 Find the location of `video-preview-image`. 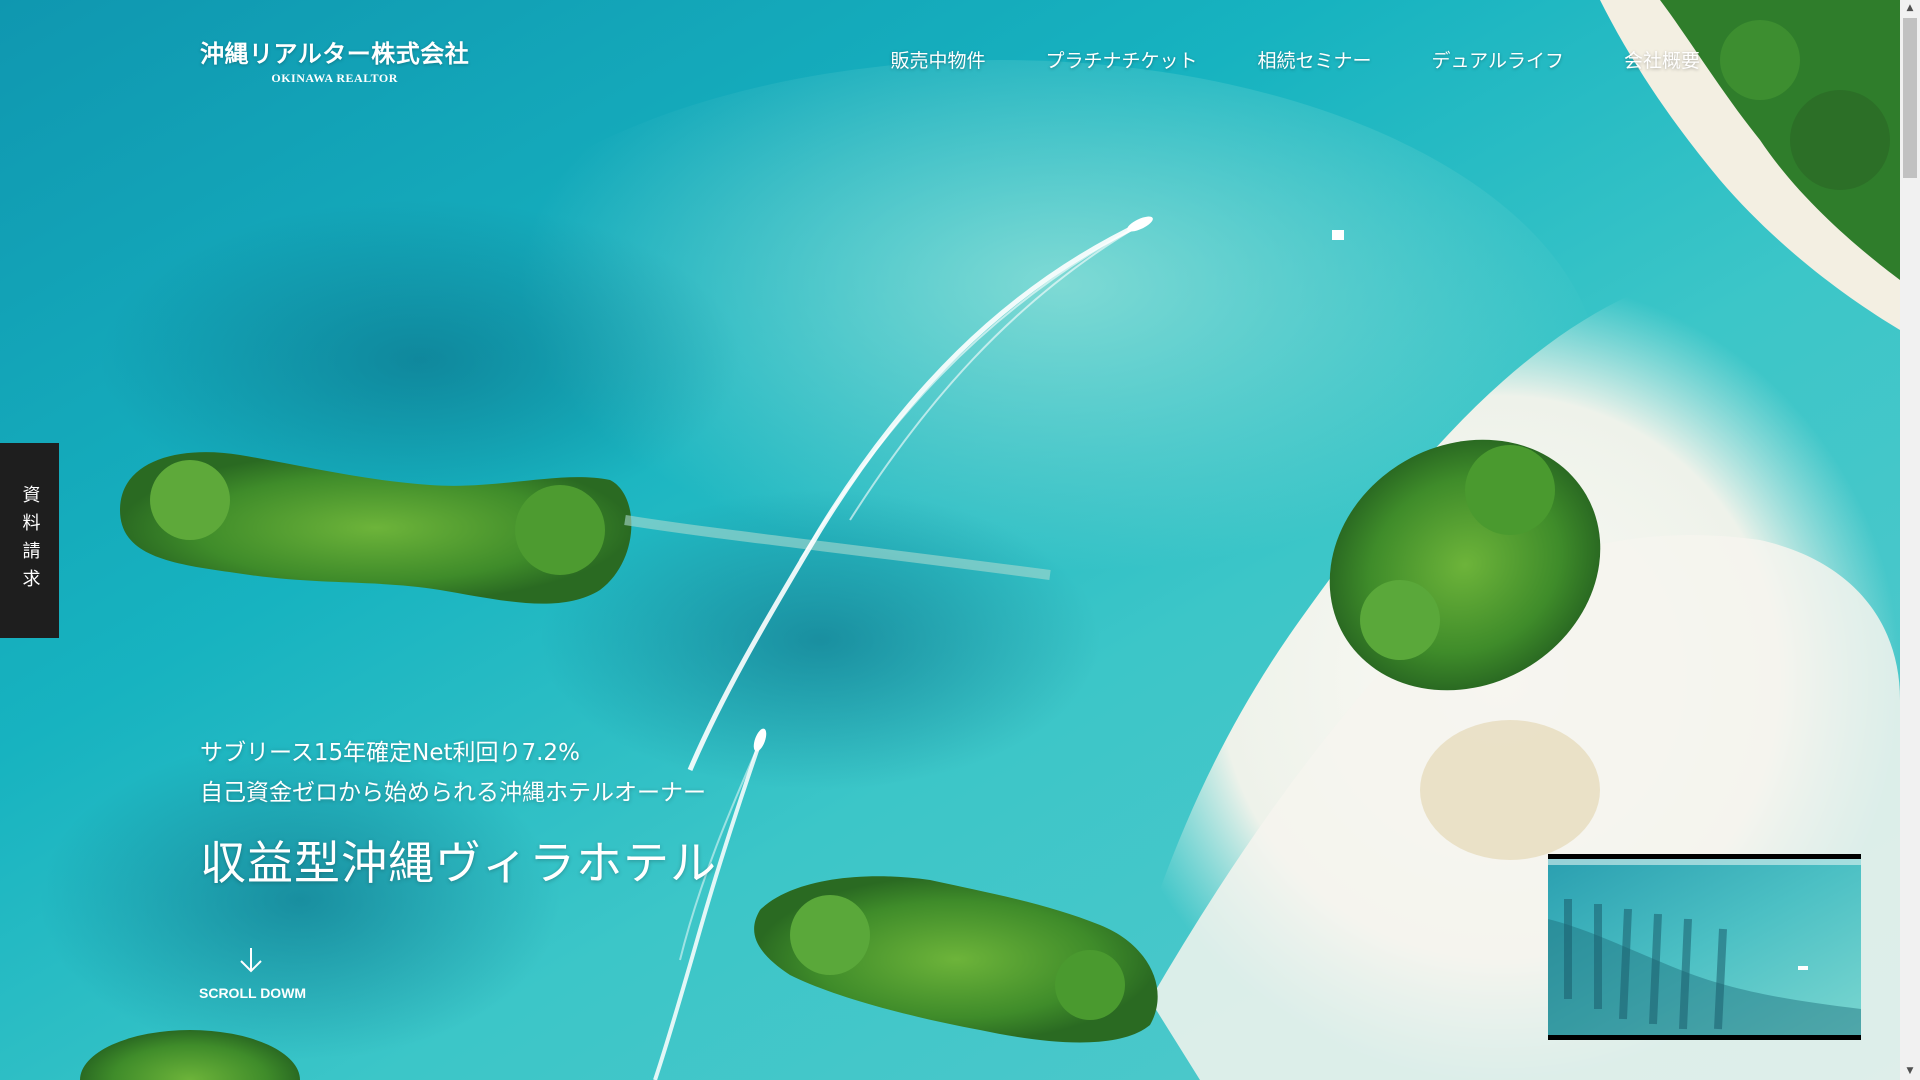

video-preview-image is located at coordinates (1704, 947).